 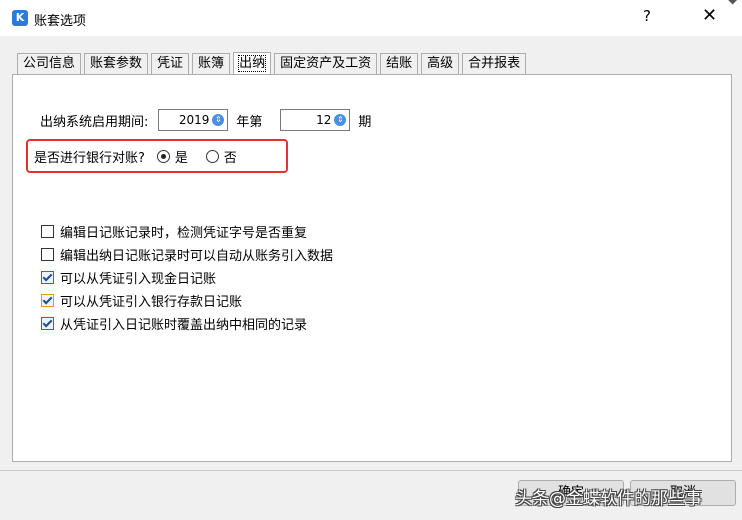 I want to click on tab-cashier: 出纳, so click(x=252, y=63).